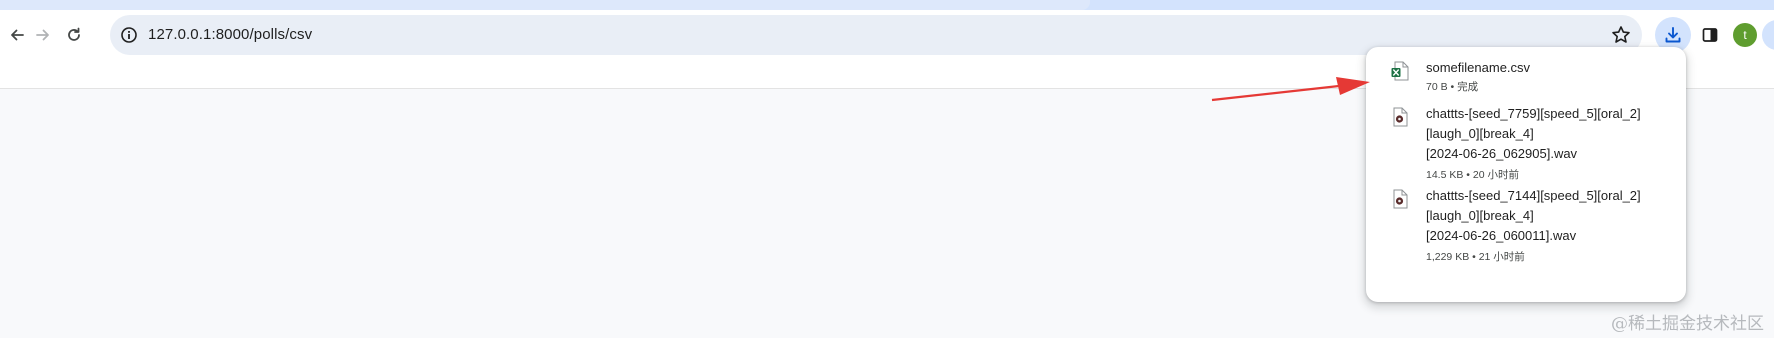  I want to click on side-panel-button, so click(1710, 35).